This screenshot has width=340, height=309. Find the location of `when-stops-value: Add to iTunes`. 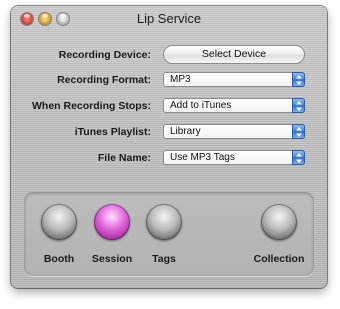

when-stops-value: Add to iTunes is located at coordinates (201, 105).